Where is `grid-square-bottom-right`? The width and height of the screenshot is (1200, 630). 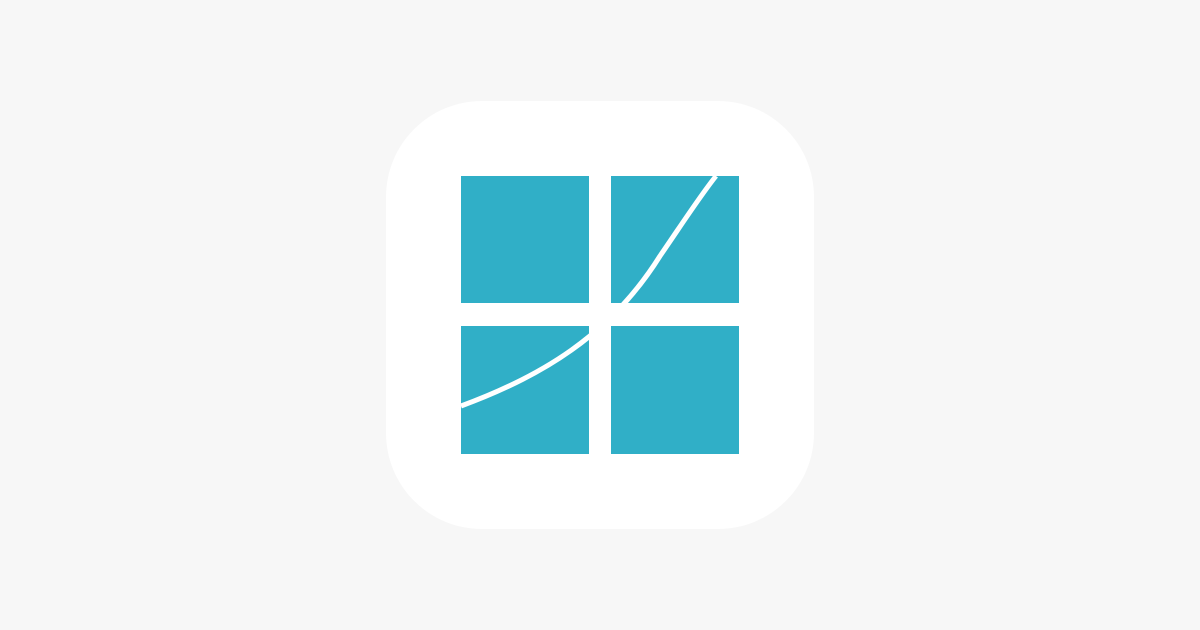 grid-square-bottom-right is located at coordinates (675, 390).